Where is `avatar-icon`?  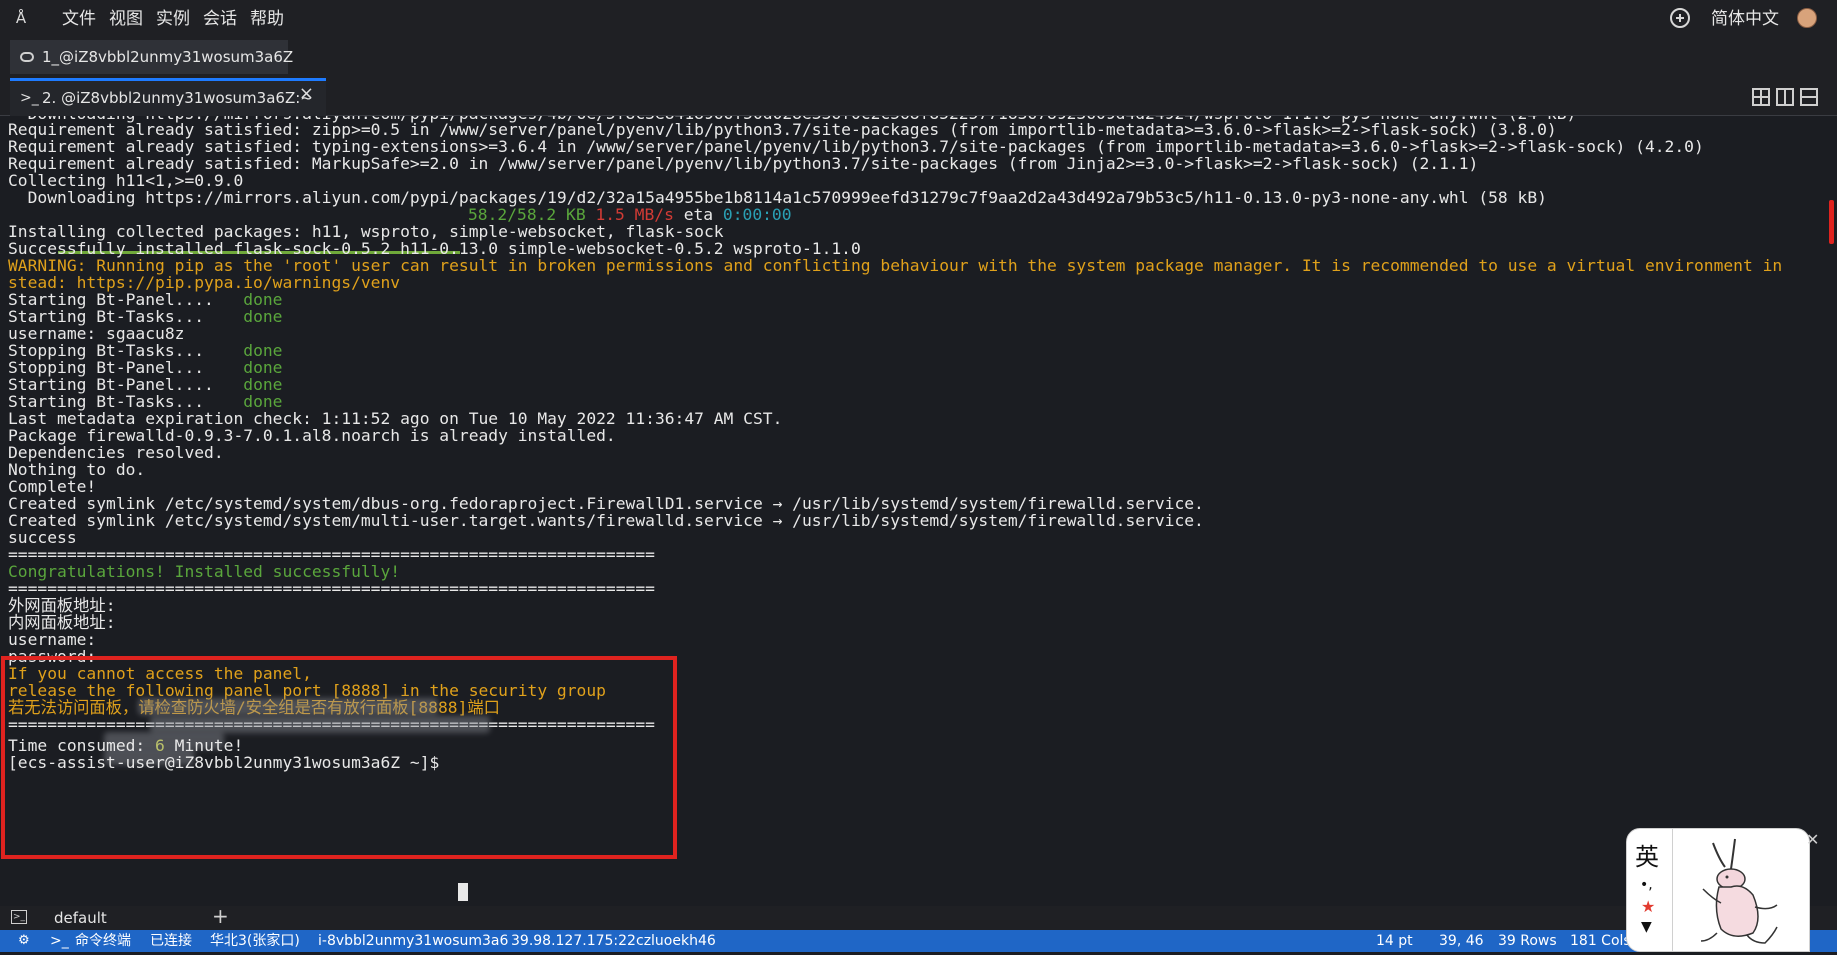 avatar-icon is located at coordinates (1807, 18).